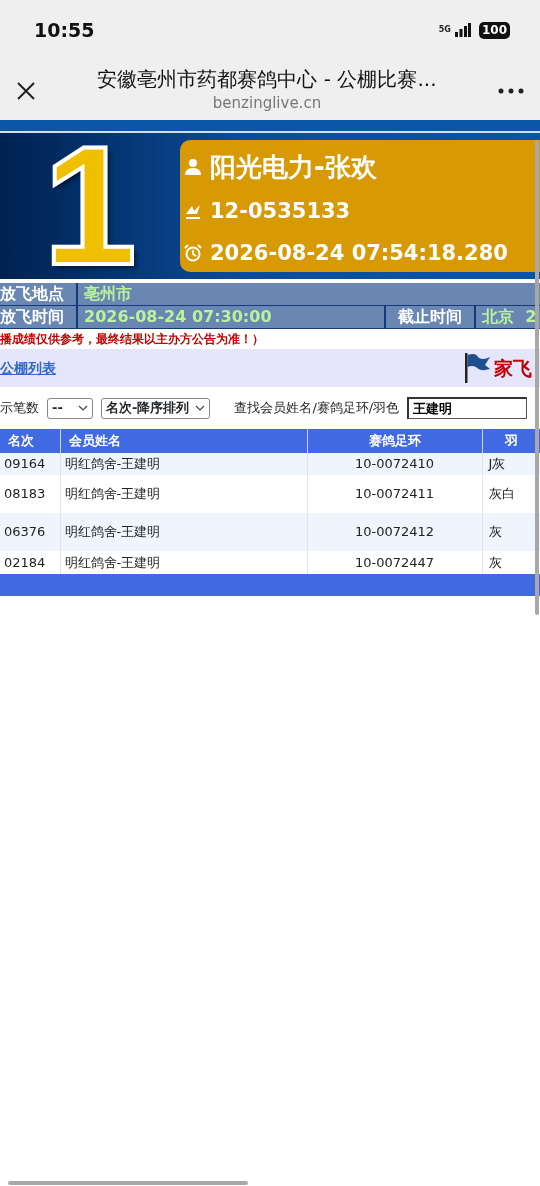  I want to click on column-header: 羽, so click(511, 441).